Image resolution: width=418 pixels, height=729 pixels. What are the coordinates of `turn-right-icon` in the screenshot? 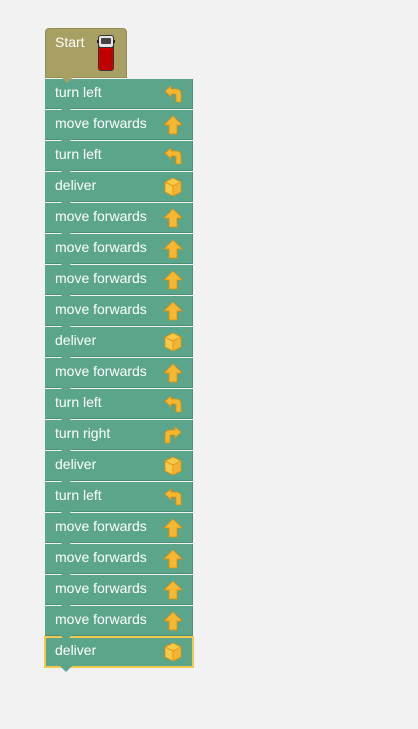 It's located at (173, 435).